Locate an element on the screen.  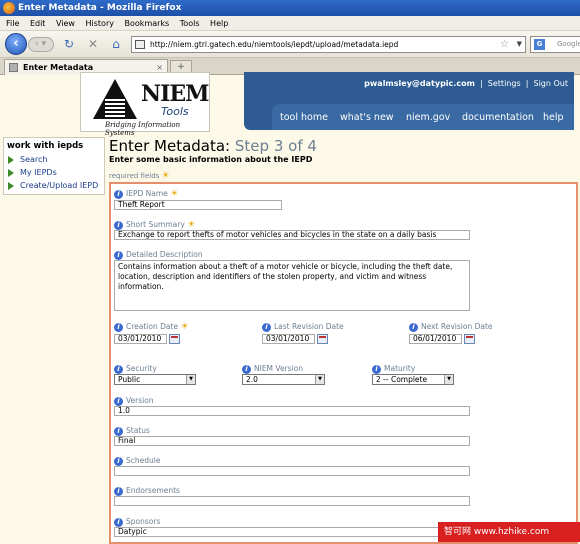
google-icon: G is located at coordinates (539, 44).